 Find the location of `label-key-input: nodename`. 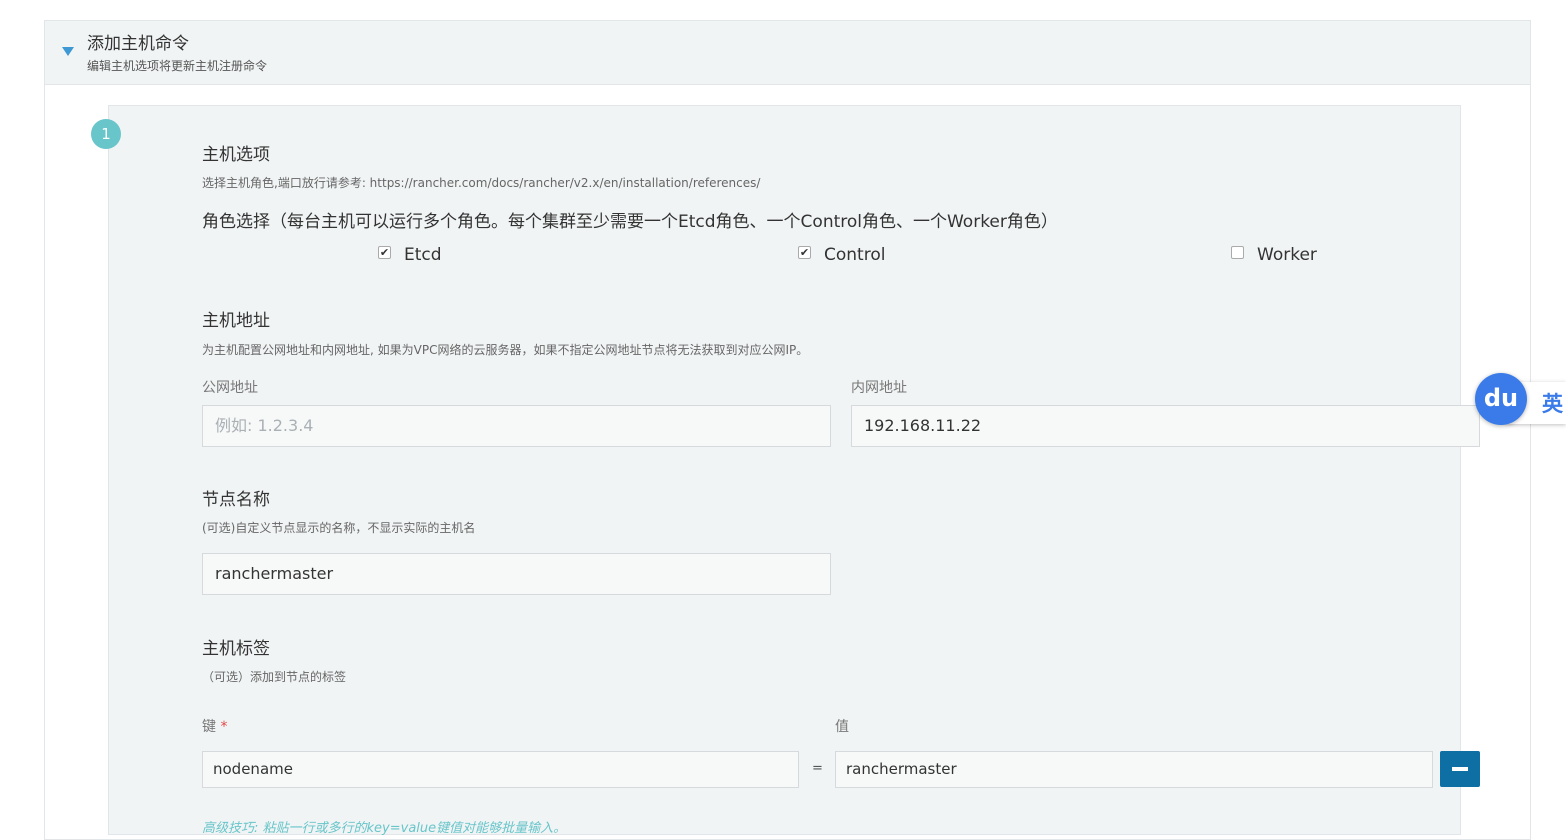

label-key-input: nodename is located at coordinates (500, 769).